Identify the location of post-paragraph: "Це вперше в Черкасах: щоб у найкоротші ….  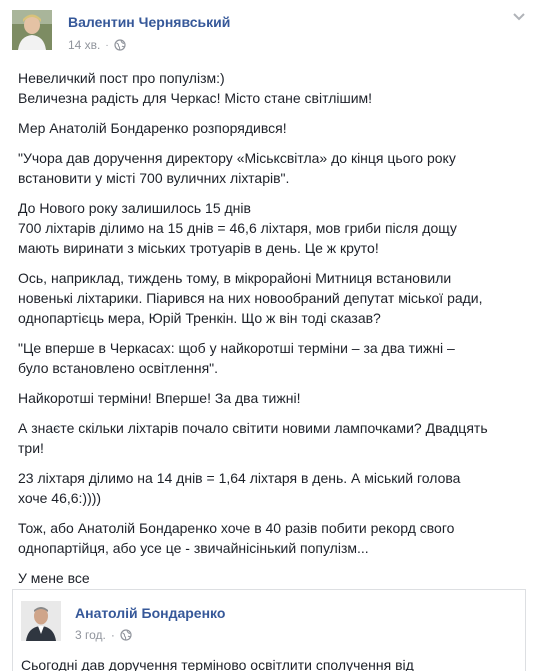
(236, 358).